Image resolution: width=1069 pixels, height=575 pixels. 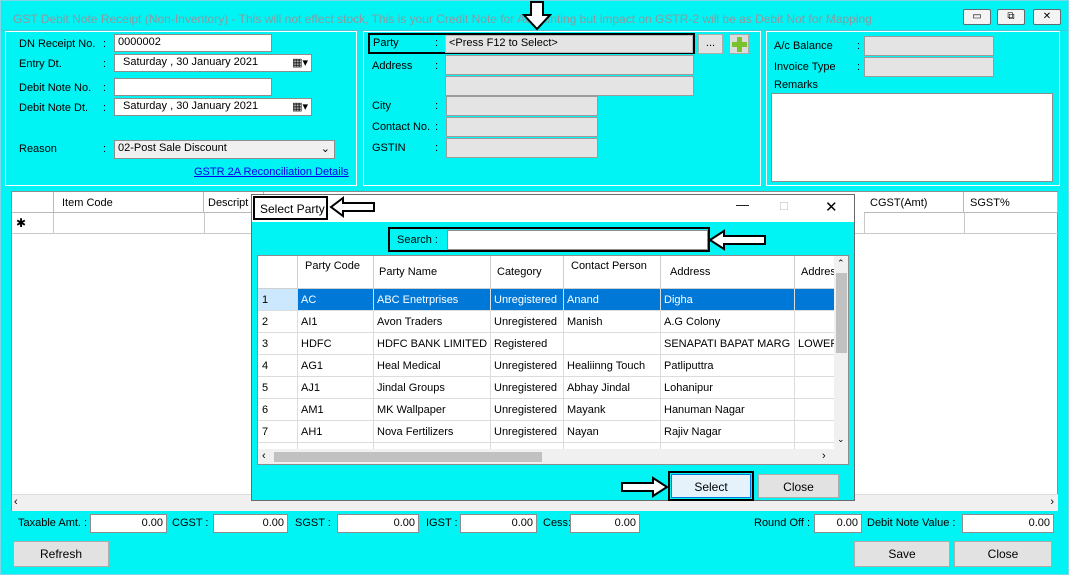 What do you see at coordinates (401, 127) in the screenshot?
I see `contact-no-label: Contact No.` at bounding box center [401, 127].